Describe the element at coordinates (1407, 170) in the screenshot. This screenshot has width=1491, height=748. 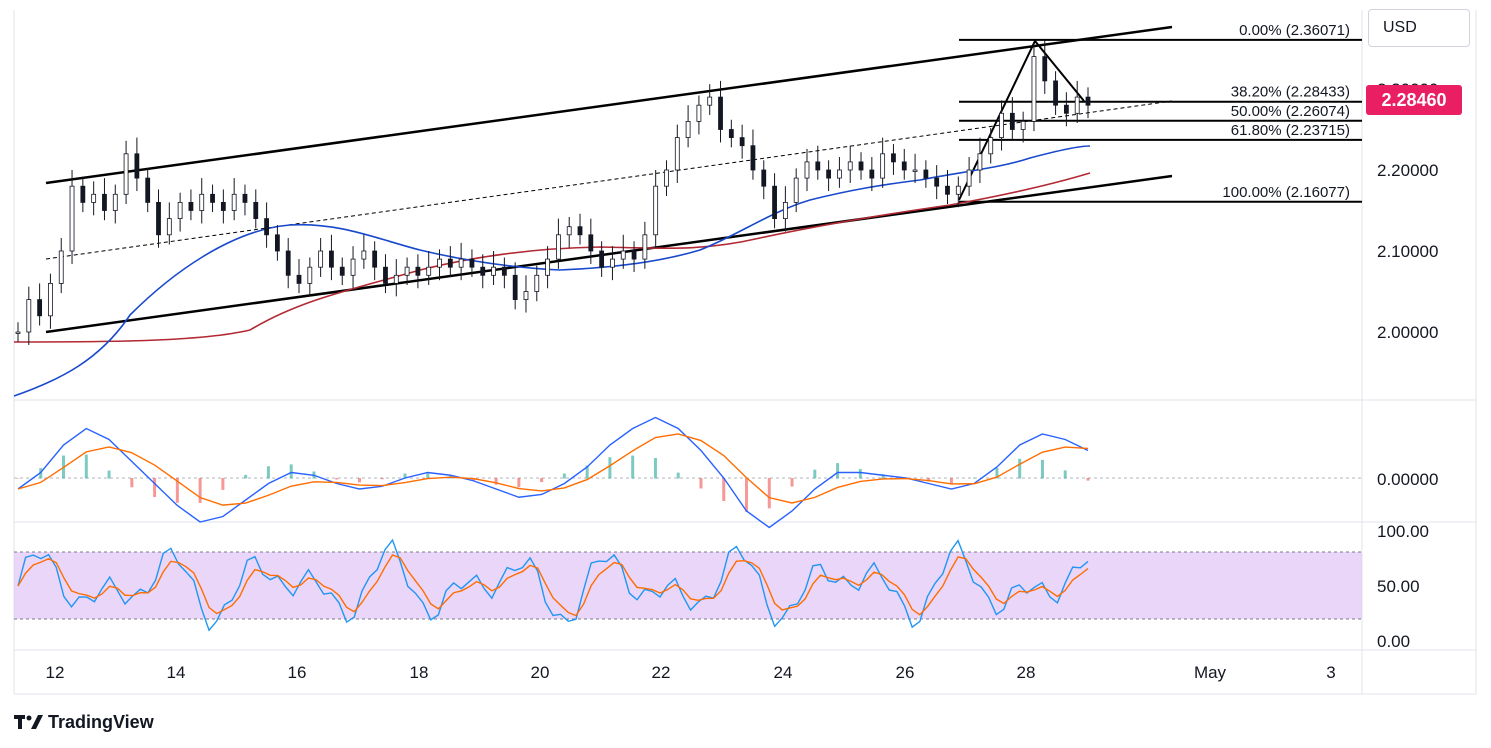
I see `price-tick-1: 2.20000` at that location.